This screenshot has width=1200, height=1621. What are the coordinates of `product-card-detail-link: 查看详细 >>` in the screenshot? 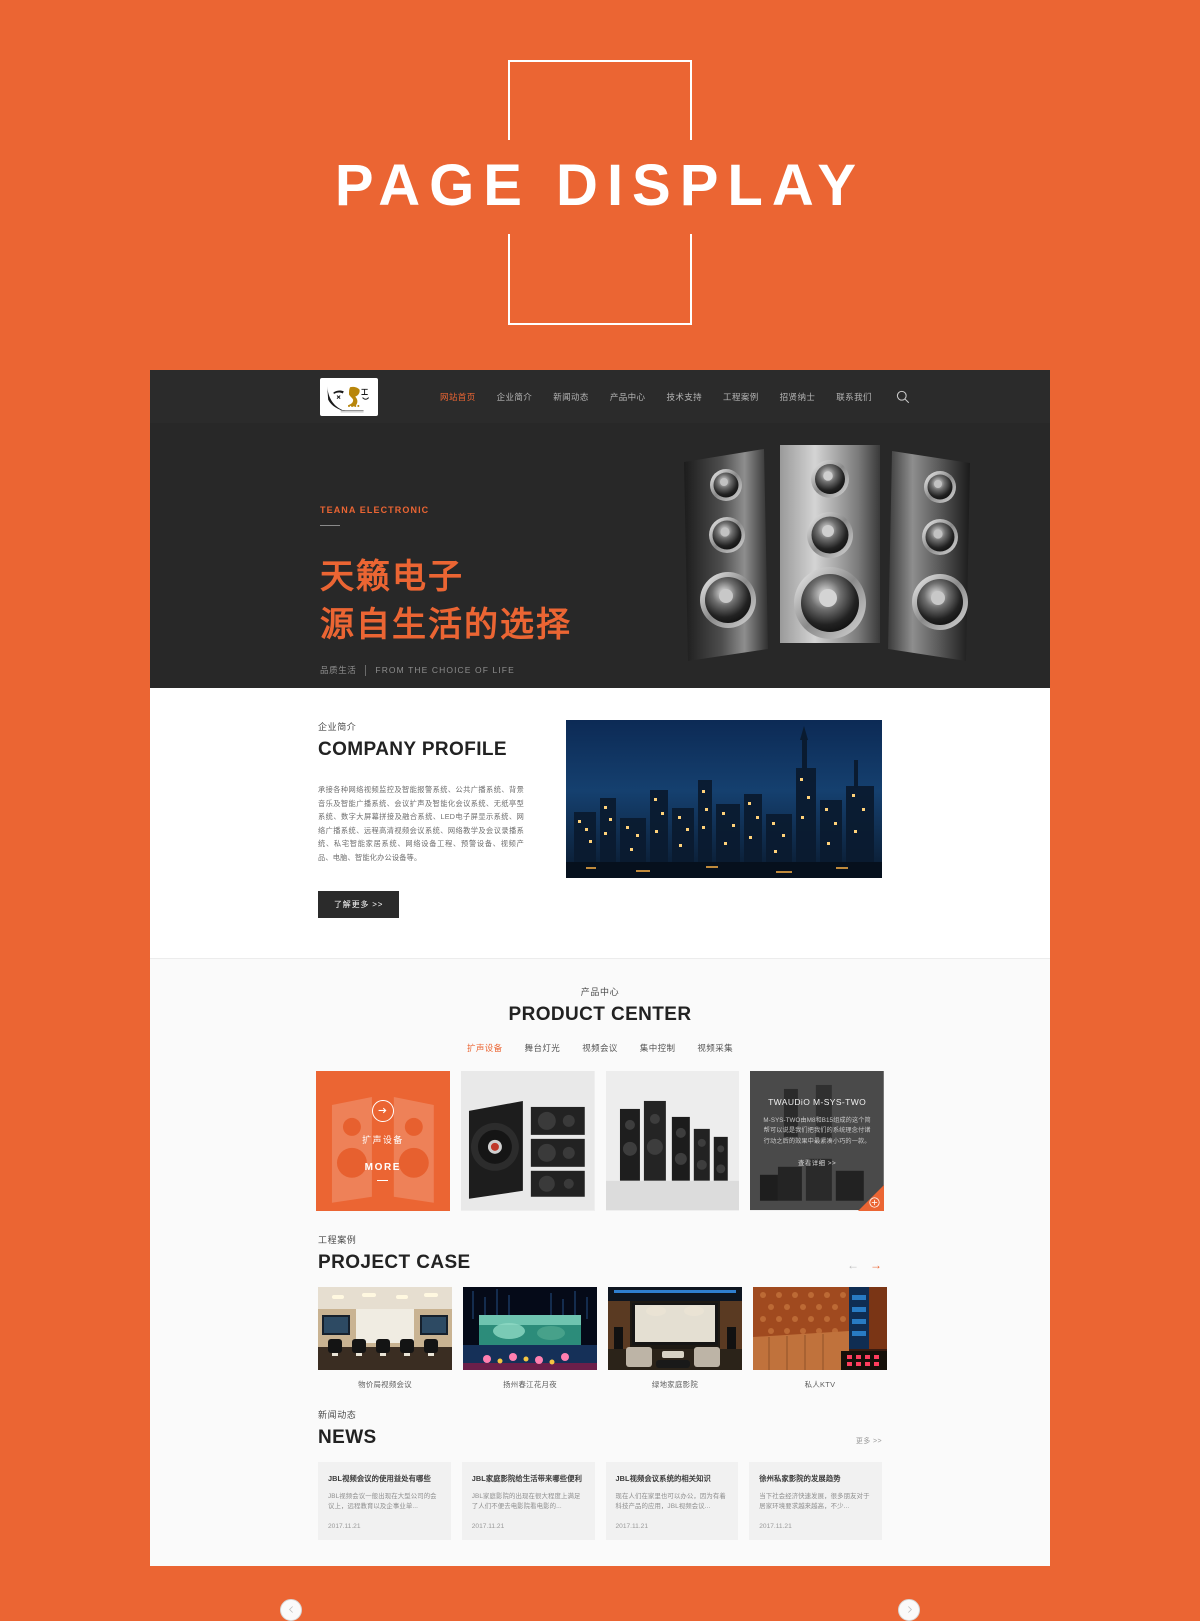 It's located at (817, 1162).